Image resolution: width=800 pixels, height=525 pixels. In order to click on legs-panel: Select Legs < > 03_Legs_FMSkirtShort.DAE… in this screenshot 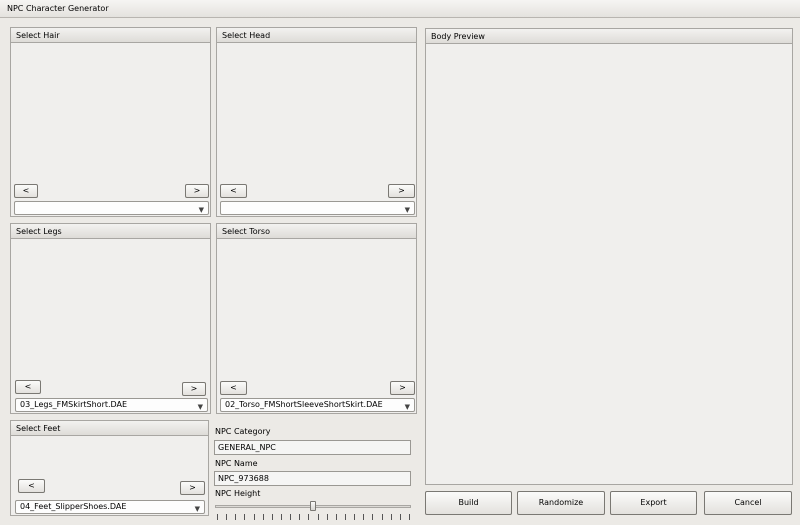, I will do `click(110, 318)`.